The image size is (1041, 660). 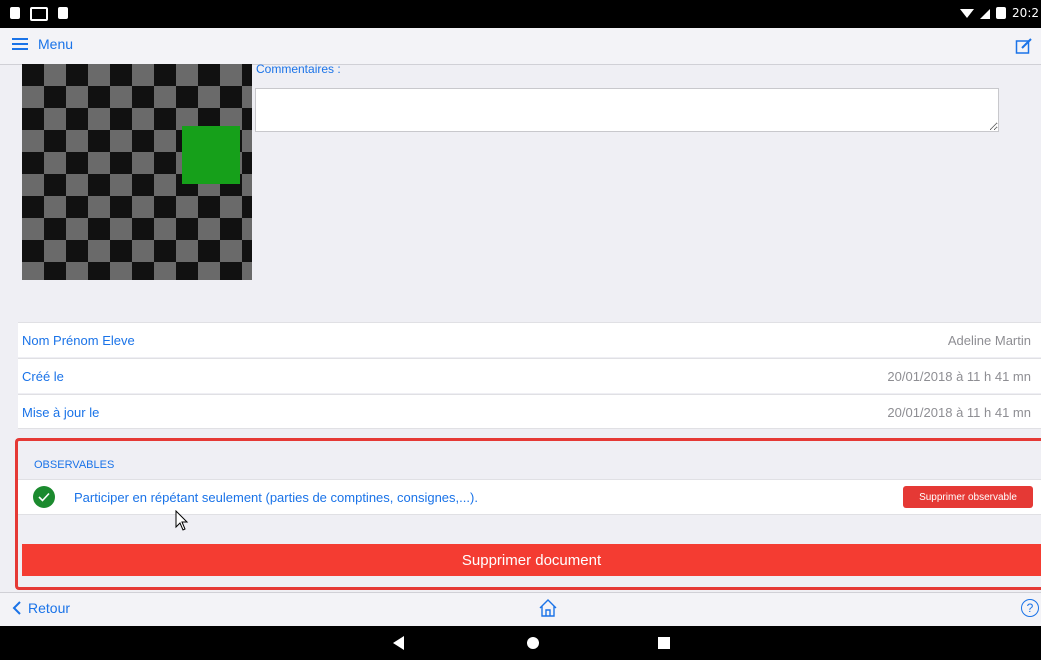 I want to click on android-nav-bar, so click(x=520, y=643).